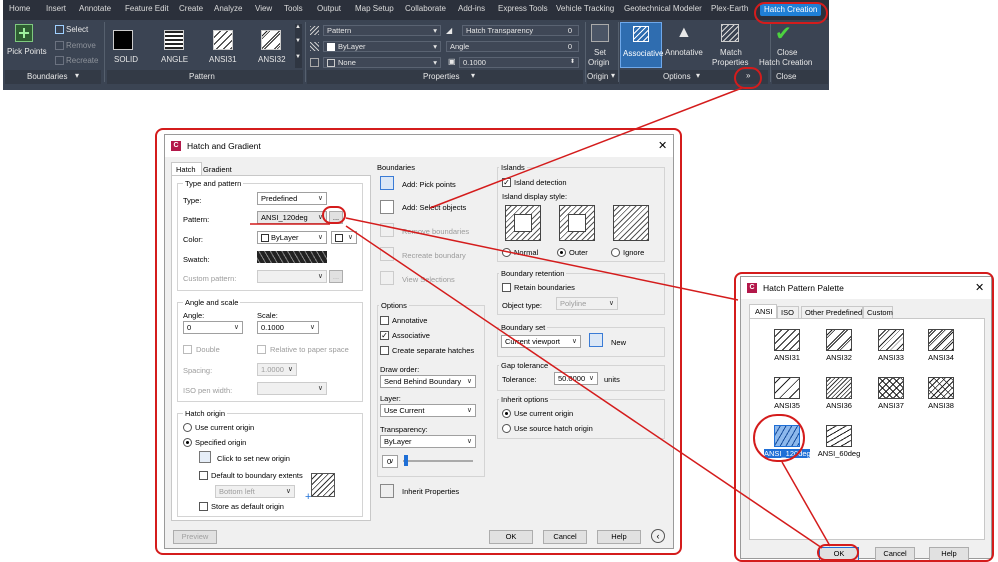 The image size is (998, 562). Describe the element at coordinates (586, 148) in the screenshot. I see `connector-launcher-to-dialog` at that location.